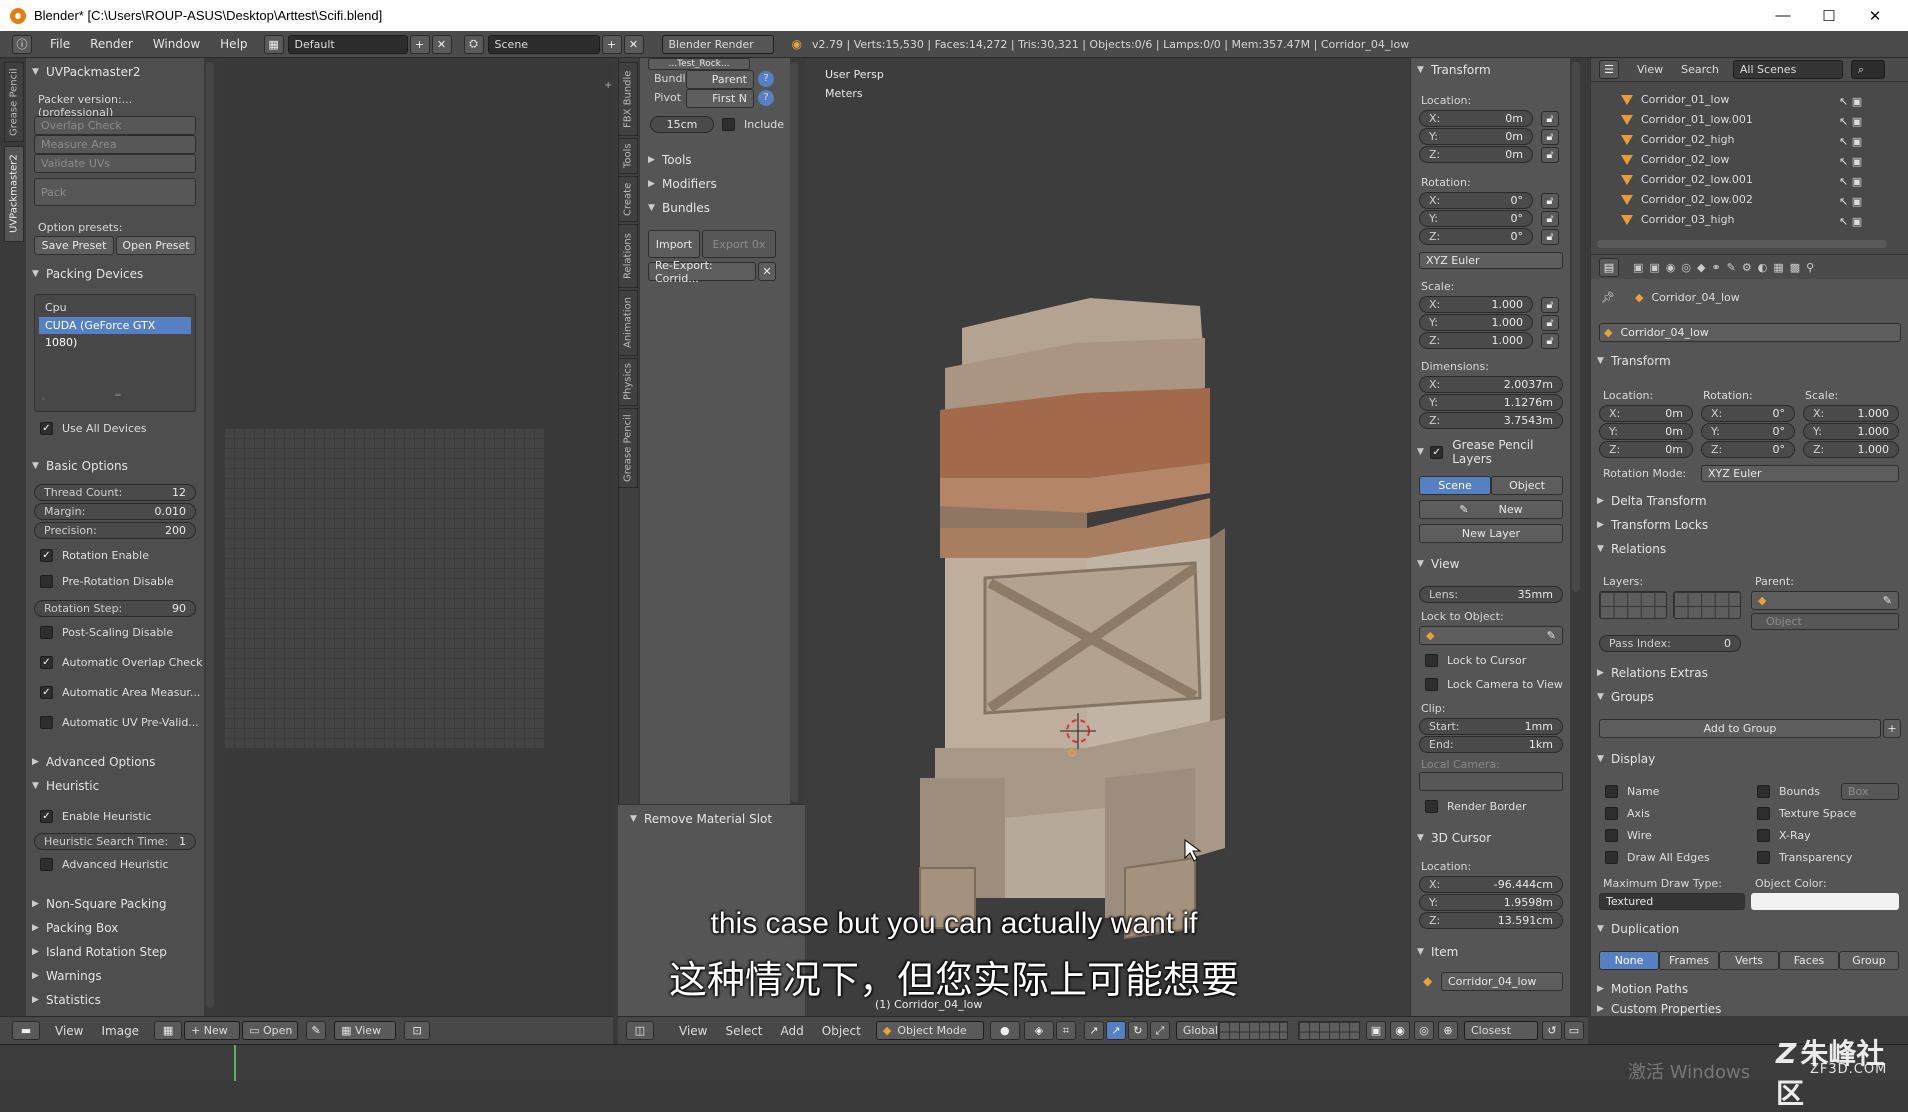 The height and width of the screenshot is (1112, 1908). I want to click on lock-rot-x-icon: 🔓︎, so click(1550, 201).